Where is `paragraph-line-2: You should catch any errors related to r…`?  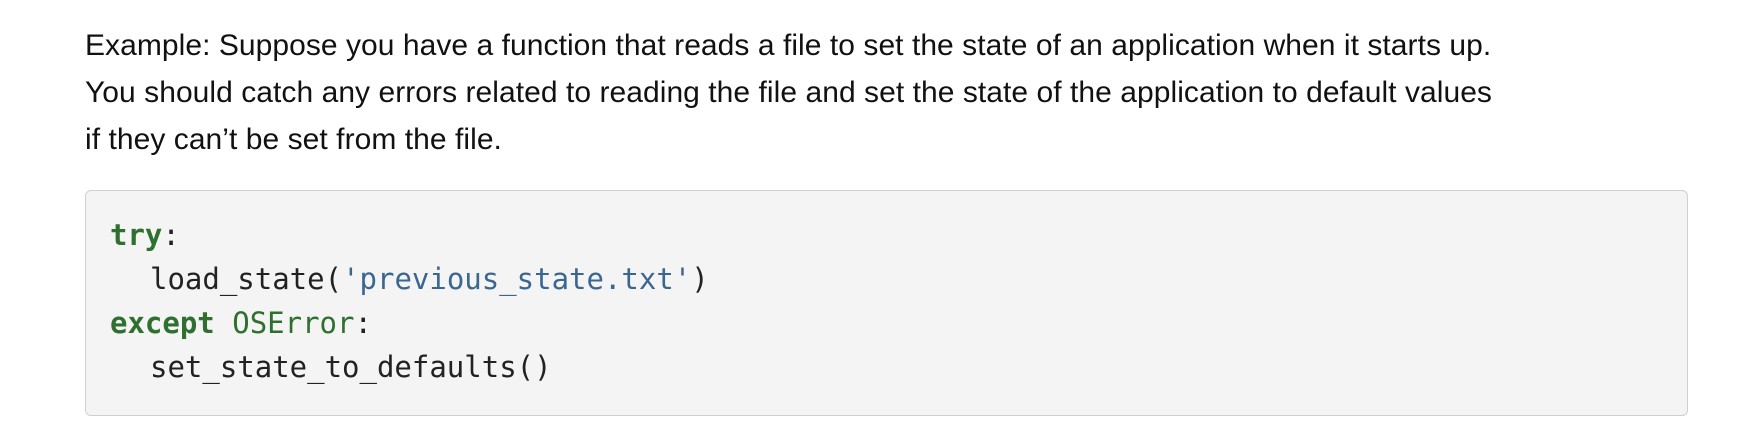
paragraph-line-2: You should catch any errors related to r… is located at coordinates (788, 92).